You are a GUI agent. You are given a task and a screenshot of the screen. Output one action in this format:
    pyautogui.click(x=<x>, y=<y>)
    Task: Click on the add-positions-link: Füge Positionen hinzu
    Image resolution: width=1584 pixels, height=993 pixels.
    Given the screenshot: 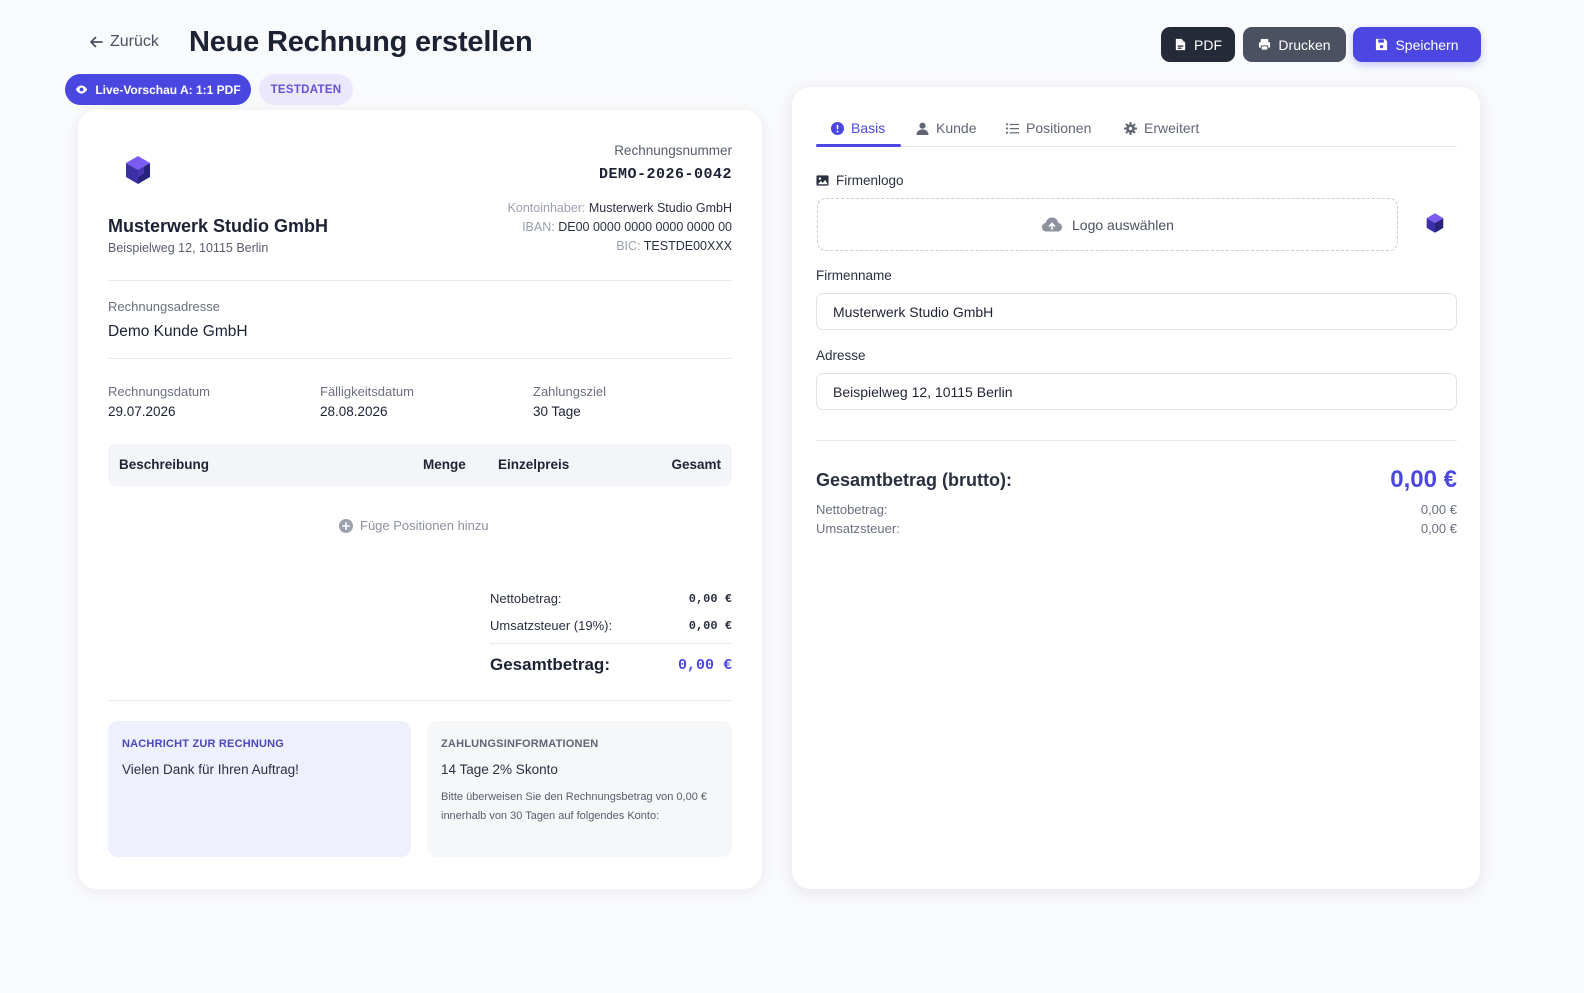 What is the action you would take?
    pyautogui.click(x=414, y=525)
    